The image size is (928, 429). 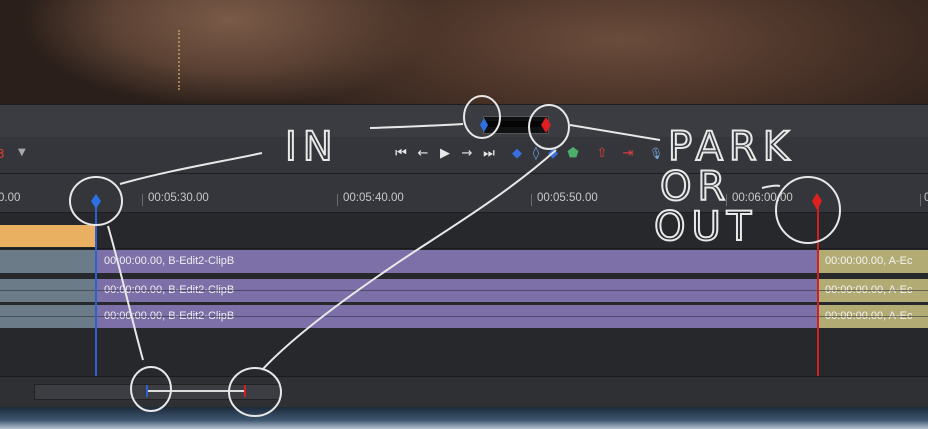 I want to click on orange-track-clip, so click(x=47, y=236).